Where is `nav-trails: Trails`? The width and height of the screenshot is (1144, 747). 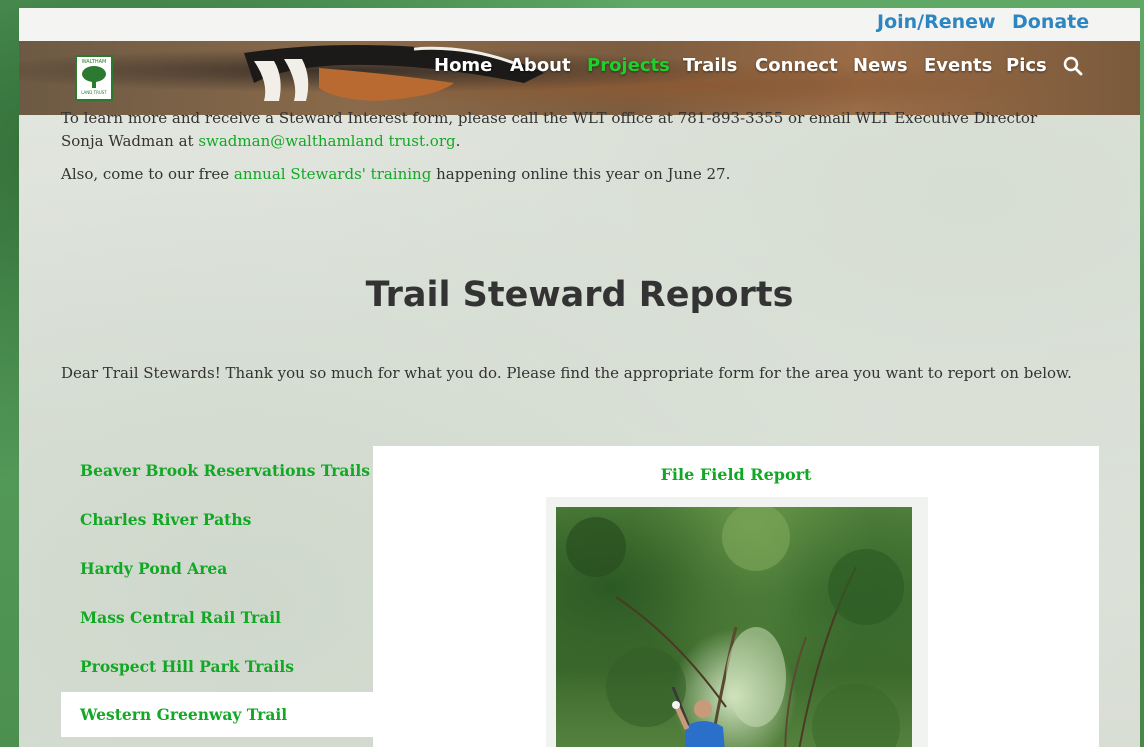
nav-trails: Trails is located at coordinates (710, 65).